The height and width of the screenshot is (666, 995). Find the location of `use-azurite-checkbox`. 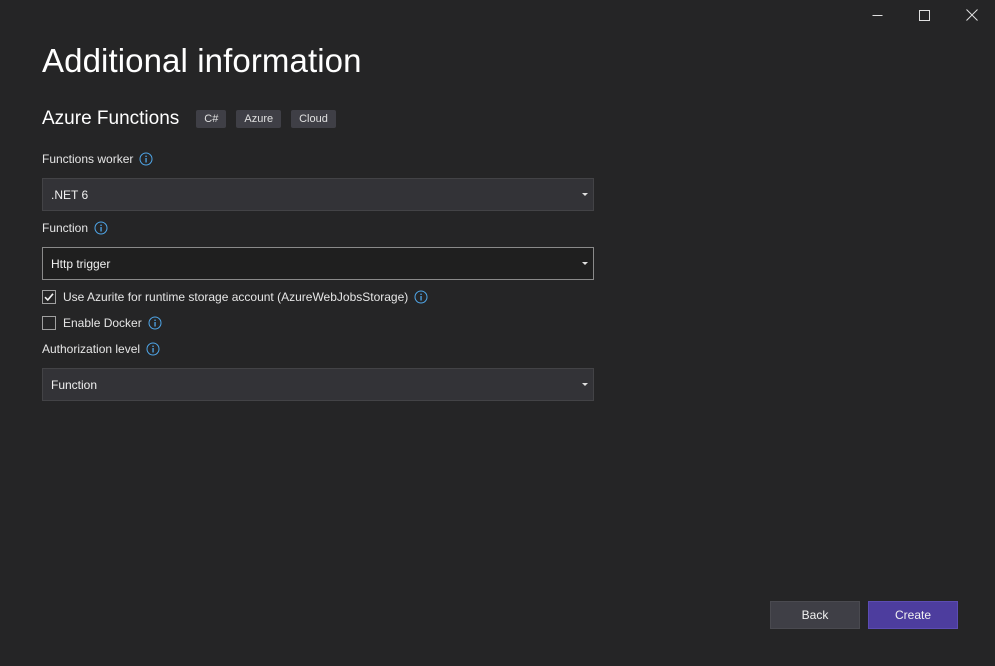

use-azurite-checkbox is located at coordinates (49, 297).